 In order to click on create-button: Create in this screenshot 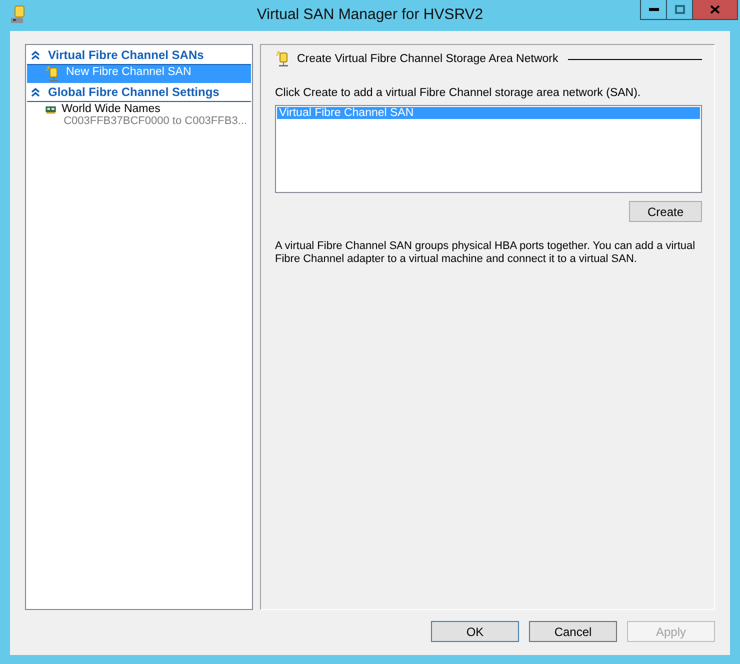, I will do `click(665, 211)`.